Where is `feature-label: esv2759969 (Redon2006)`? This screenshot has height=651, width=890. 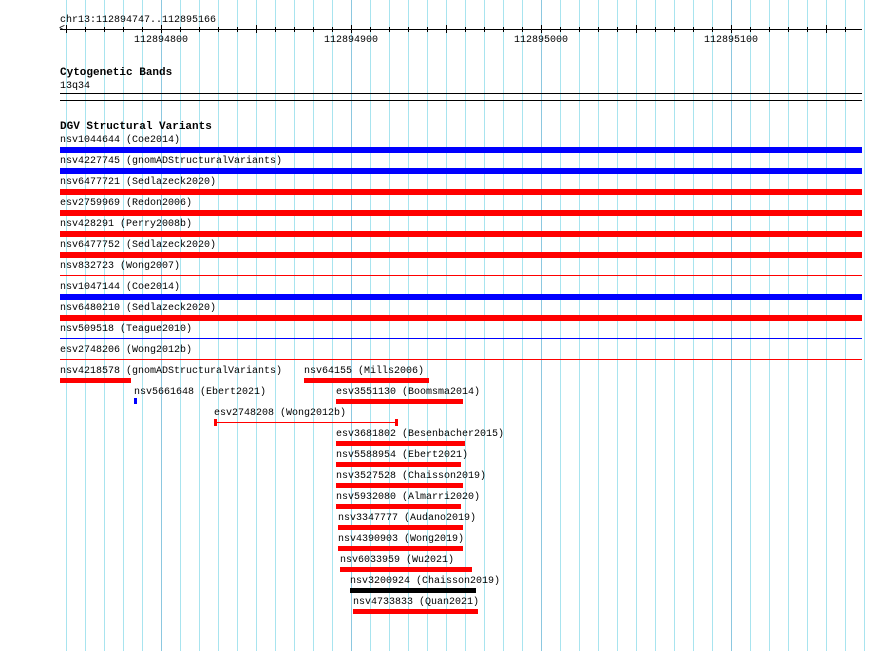
feature-label: esv2759969 (Redon2006) is located at coordinates (126, 203).